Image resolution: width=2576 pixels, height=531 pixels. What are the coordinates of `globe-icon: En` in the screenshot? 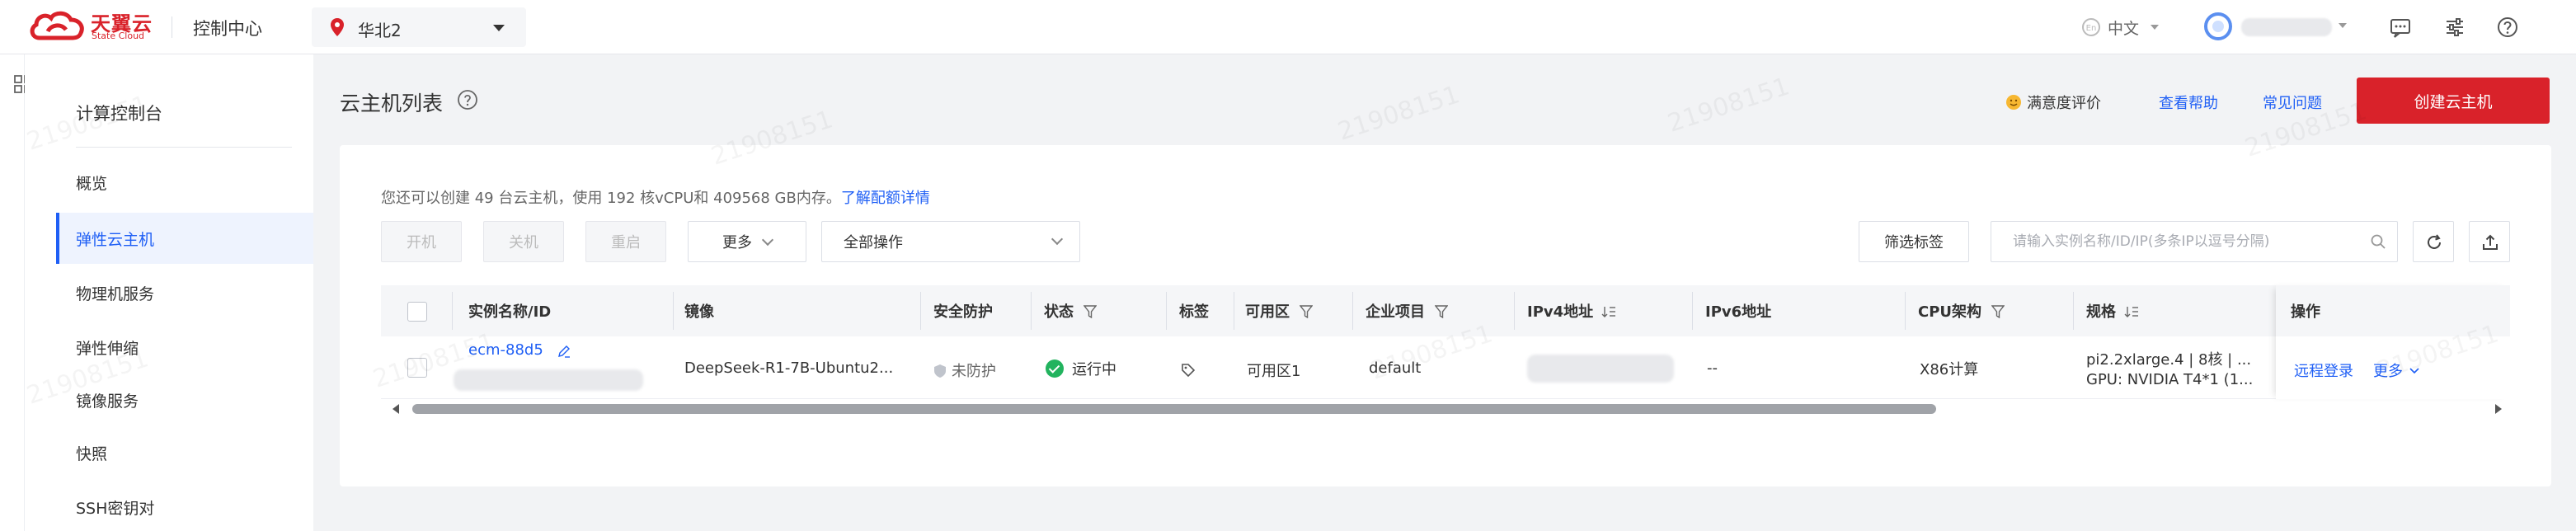 It's located at (2091, 27).